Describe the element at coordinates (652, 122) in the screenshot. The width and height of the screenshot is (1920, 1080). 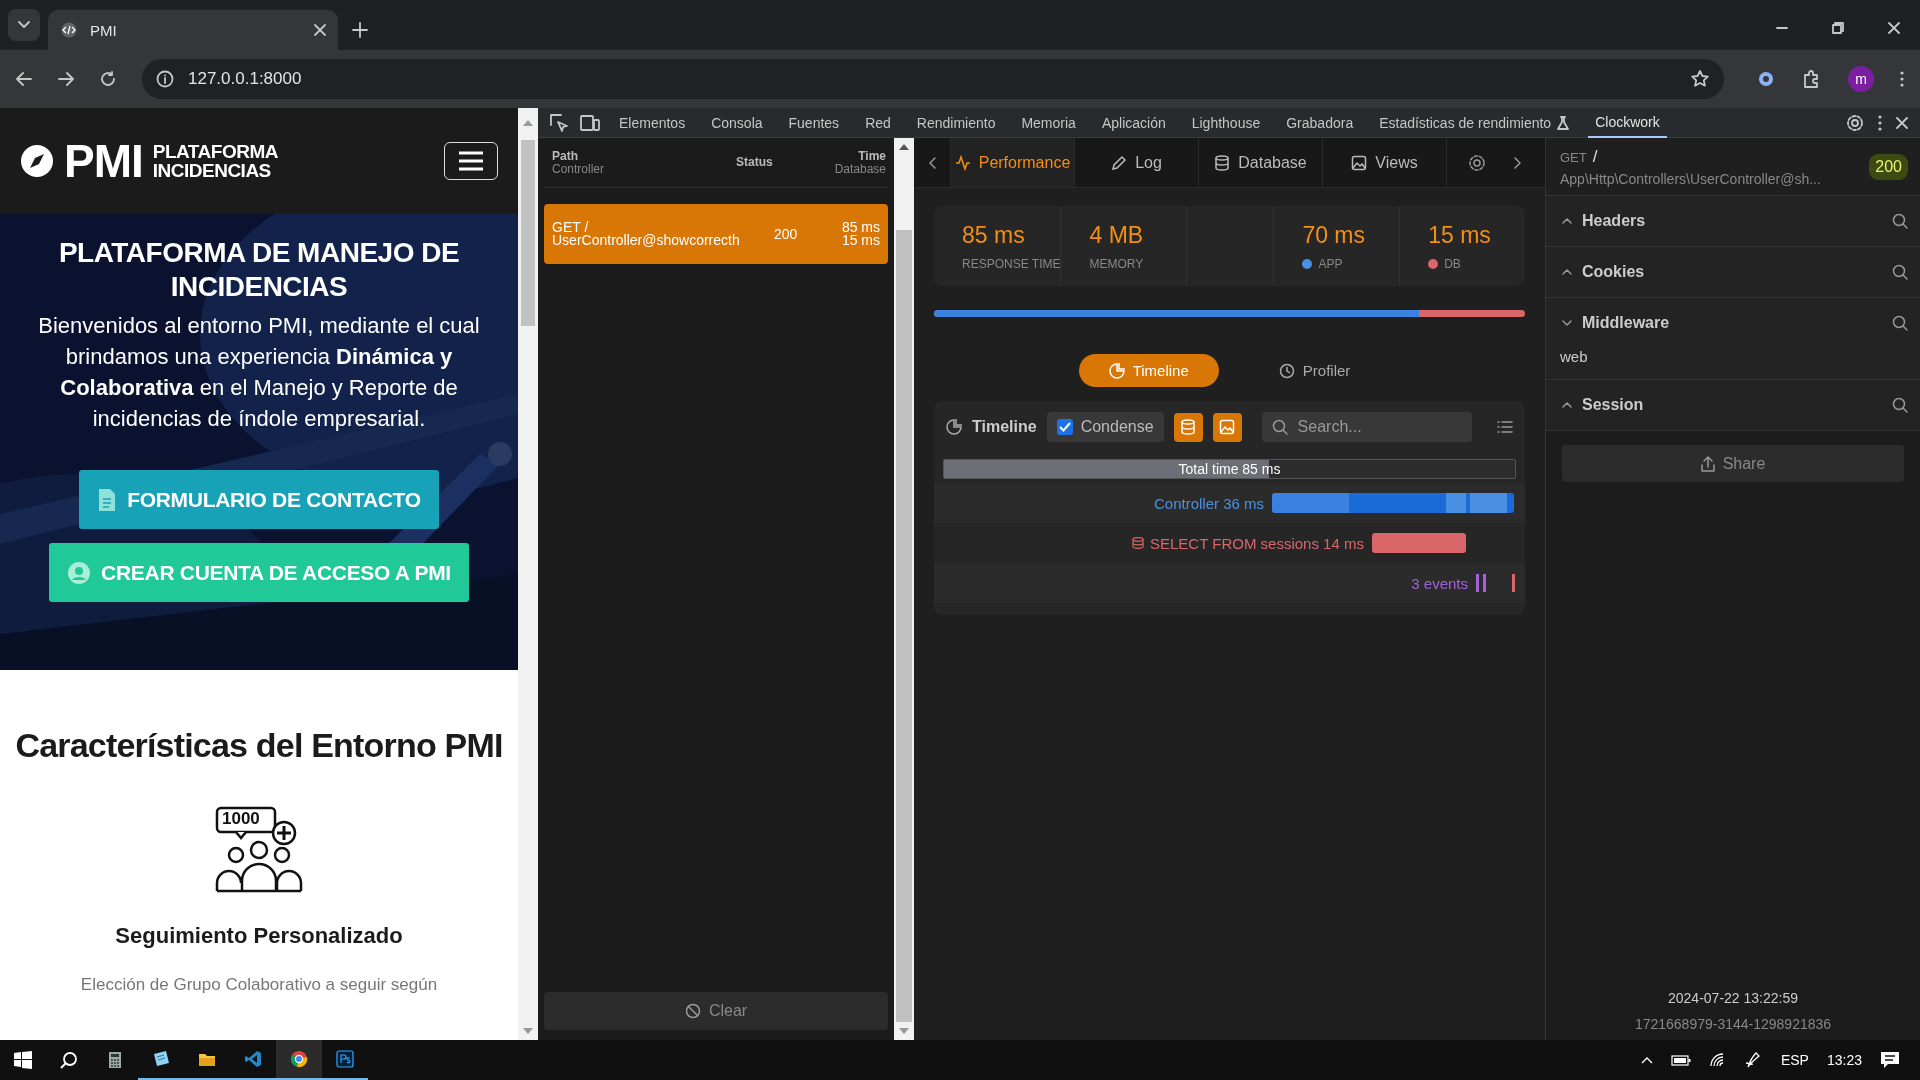
I see `devtools-tab: Elementos` at that location.